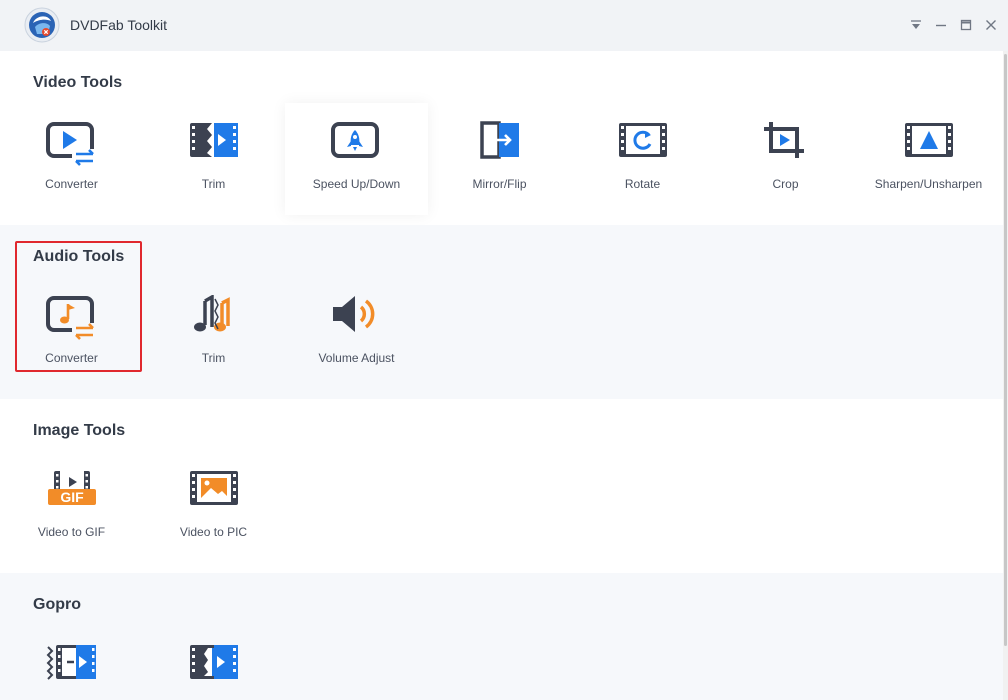  Describe the element at coordinates (356, 358) in the screenshot. I see `tool-label: Volume Adjust` at that location.